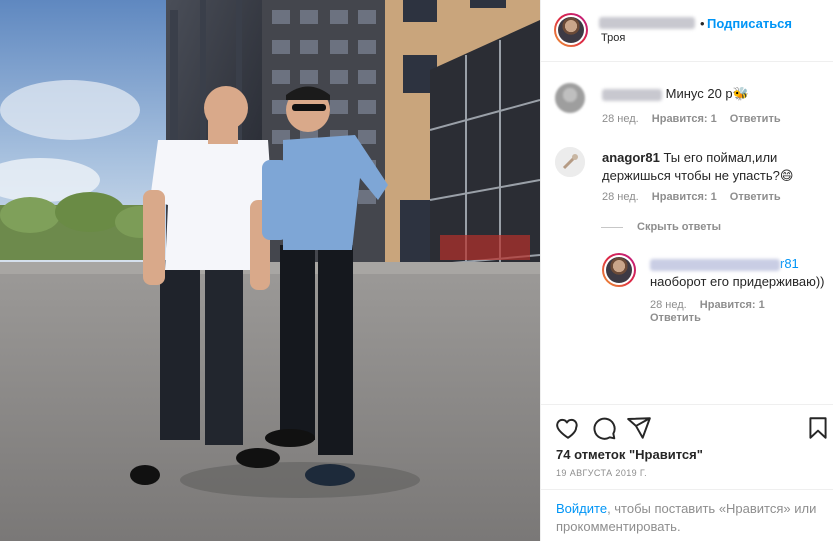 This screenshot has height=541, width=833. I want to click on hide-replies-divider, so click(612, 227).